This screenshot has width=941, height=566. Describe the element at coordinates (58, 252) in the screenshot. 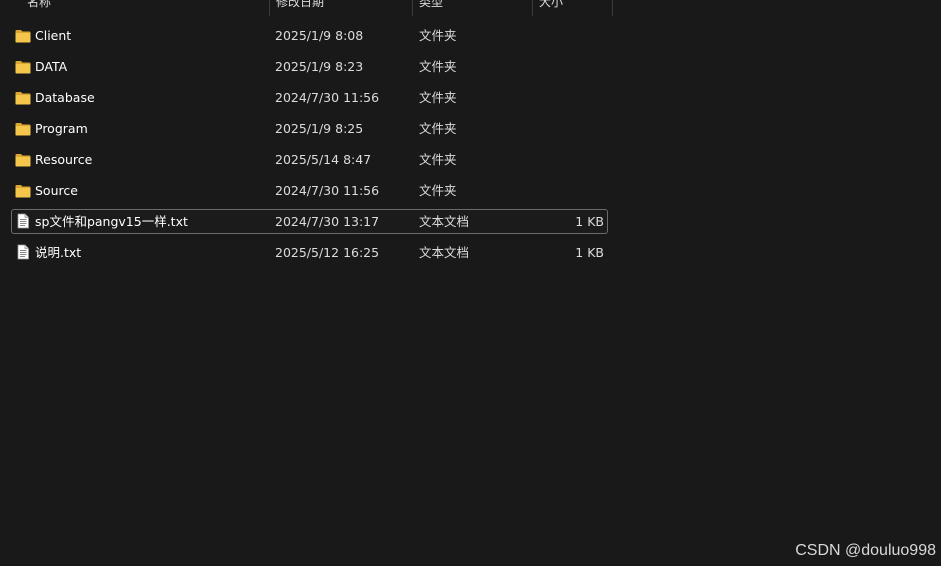

I see `file-name: 说明.txt` at that location.